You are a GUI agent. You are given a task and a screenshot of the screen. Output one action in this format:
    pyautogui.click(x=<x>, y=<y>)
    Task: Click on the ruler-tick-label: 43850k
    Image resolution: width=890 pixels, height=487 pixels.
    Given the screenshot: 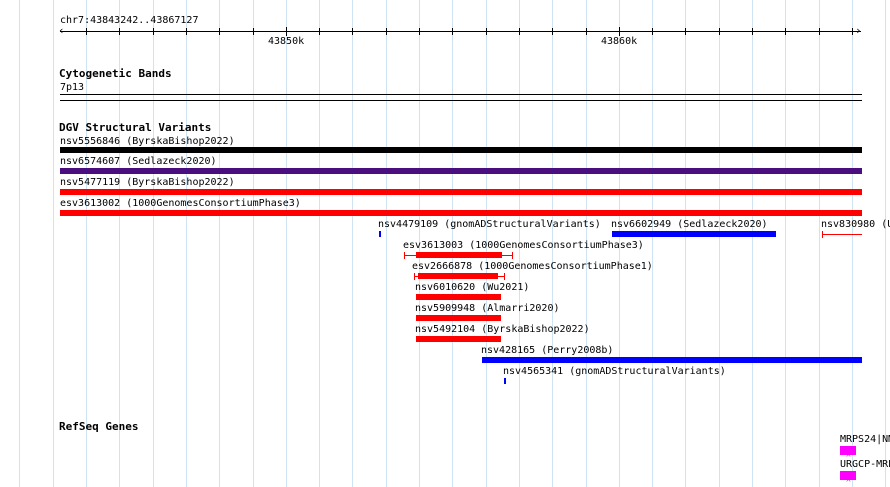 What is the action you would take?
    pyautogui.click(x=286, y=41)
    